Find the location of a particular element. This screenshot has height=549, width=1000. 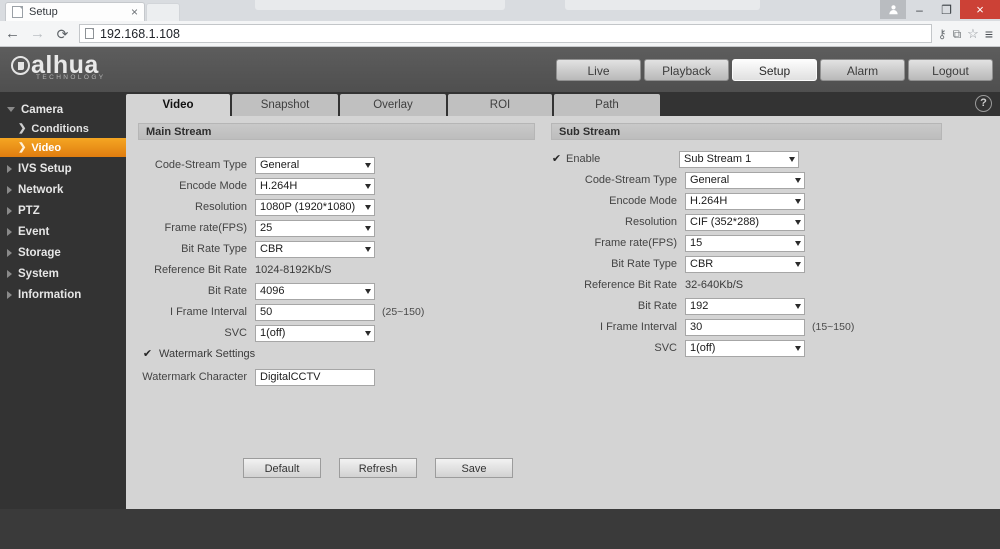

bookmark-star-icon: ☆ is located at coordinates (973, 33).